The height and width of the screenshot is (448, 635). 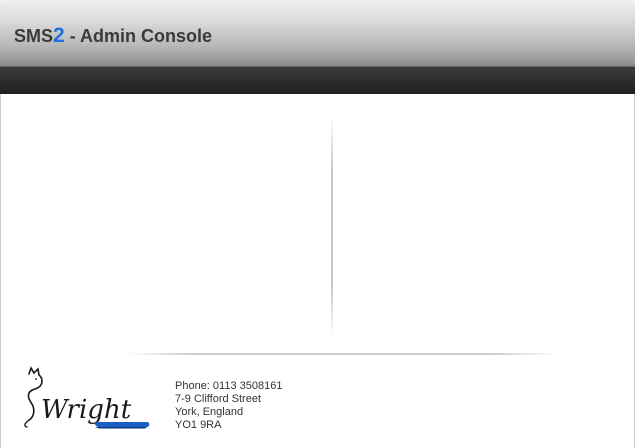 I want to click on page-title: SMS2 - Admin Console, so click(x=113, y=36).